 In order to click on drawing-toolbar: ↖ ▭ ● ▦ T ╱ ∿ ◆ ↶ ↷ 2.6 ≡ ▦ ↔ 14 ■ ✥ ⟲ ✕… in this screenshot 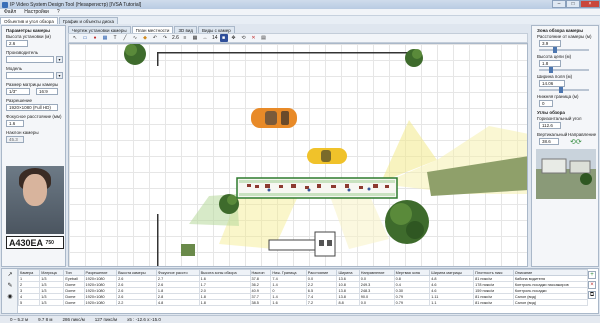, I will do `click(298, 38)`.